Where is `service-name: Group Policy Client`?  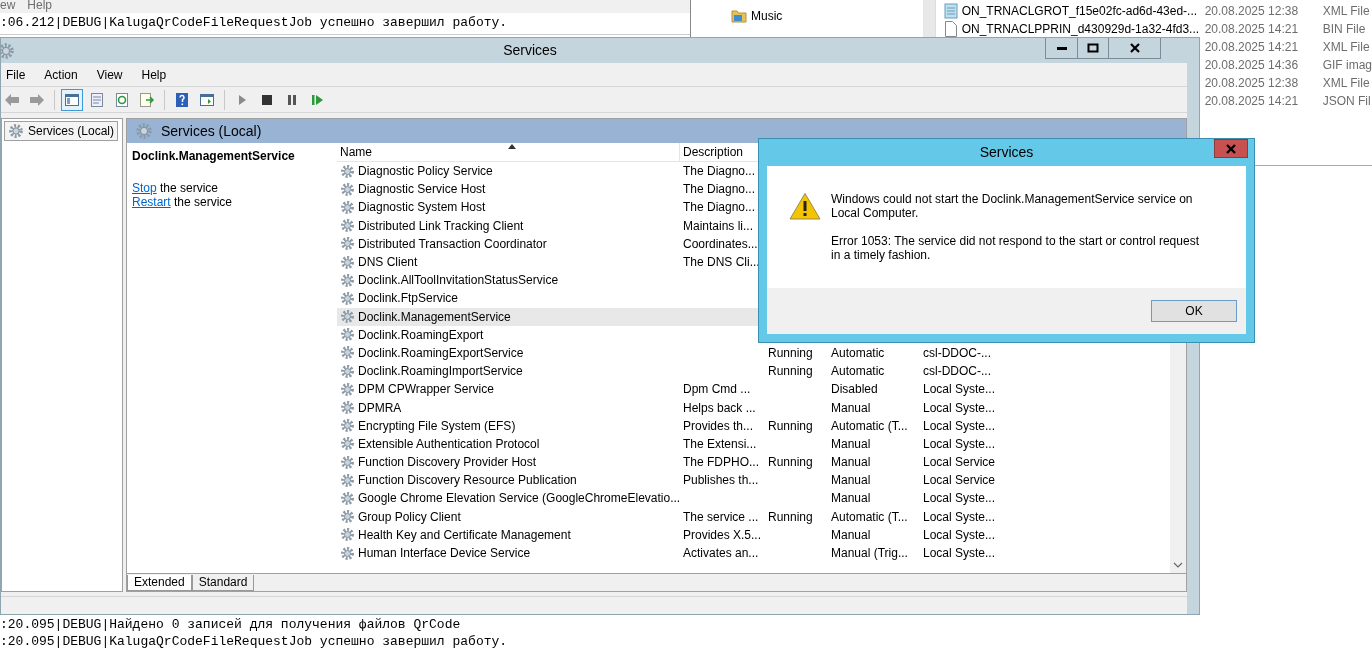 service-name: Group Policy Client is located at coordinates (409, 517).